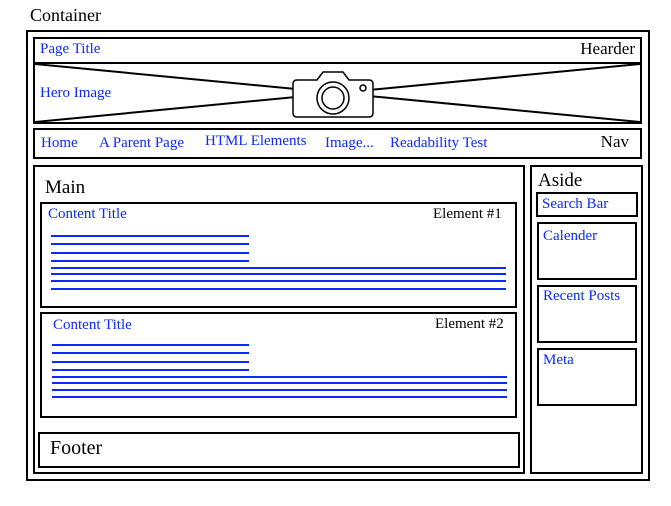 This screenshot has width=671, height=506. I want to click on hero-image-label: Hero Image, so click(76, 93).